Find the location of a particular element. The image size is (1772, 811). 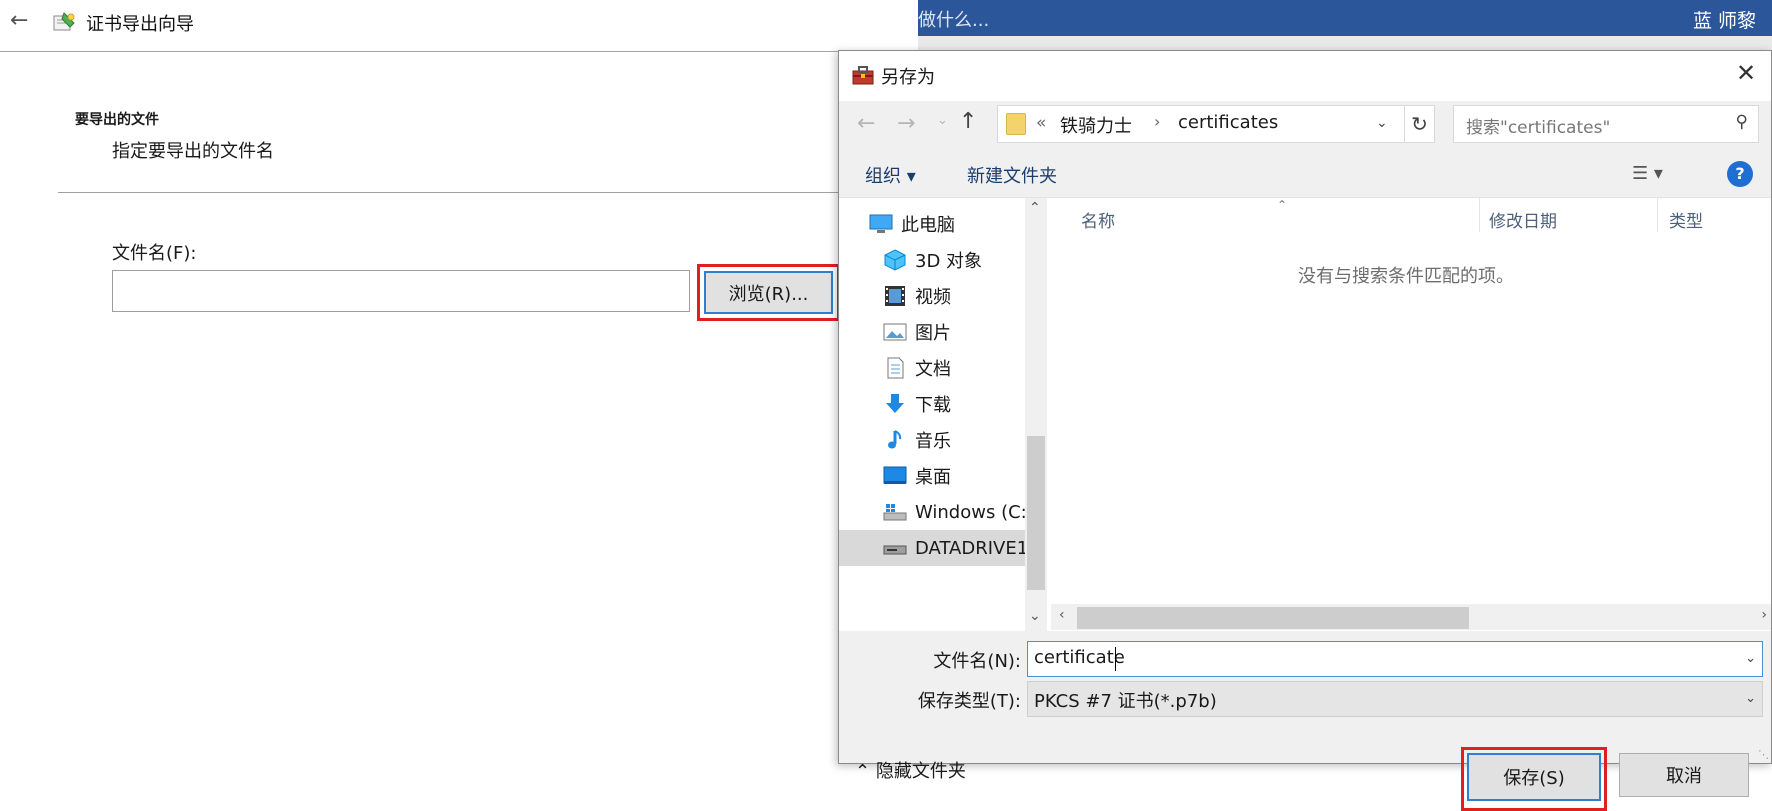

nav-up-icon: ↑ is located at coordinates (968, 121).